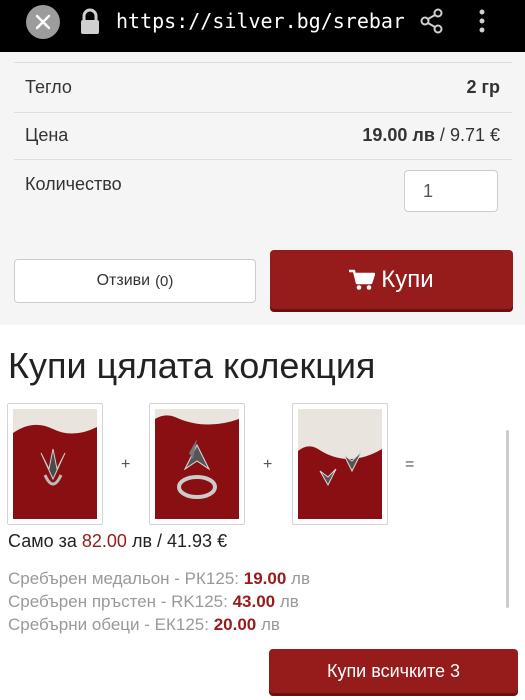 The width and height of the screenshot is (525, 700). I want to click on collection-total: Само за 82.00 лв / 41.93 €, so click(118, 541).